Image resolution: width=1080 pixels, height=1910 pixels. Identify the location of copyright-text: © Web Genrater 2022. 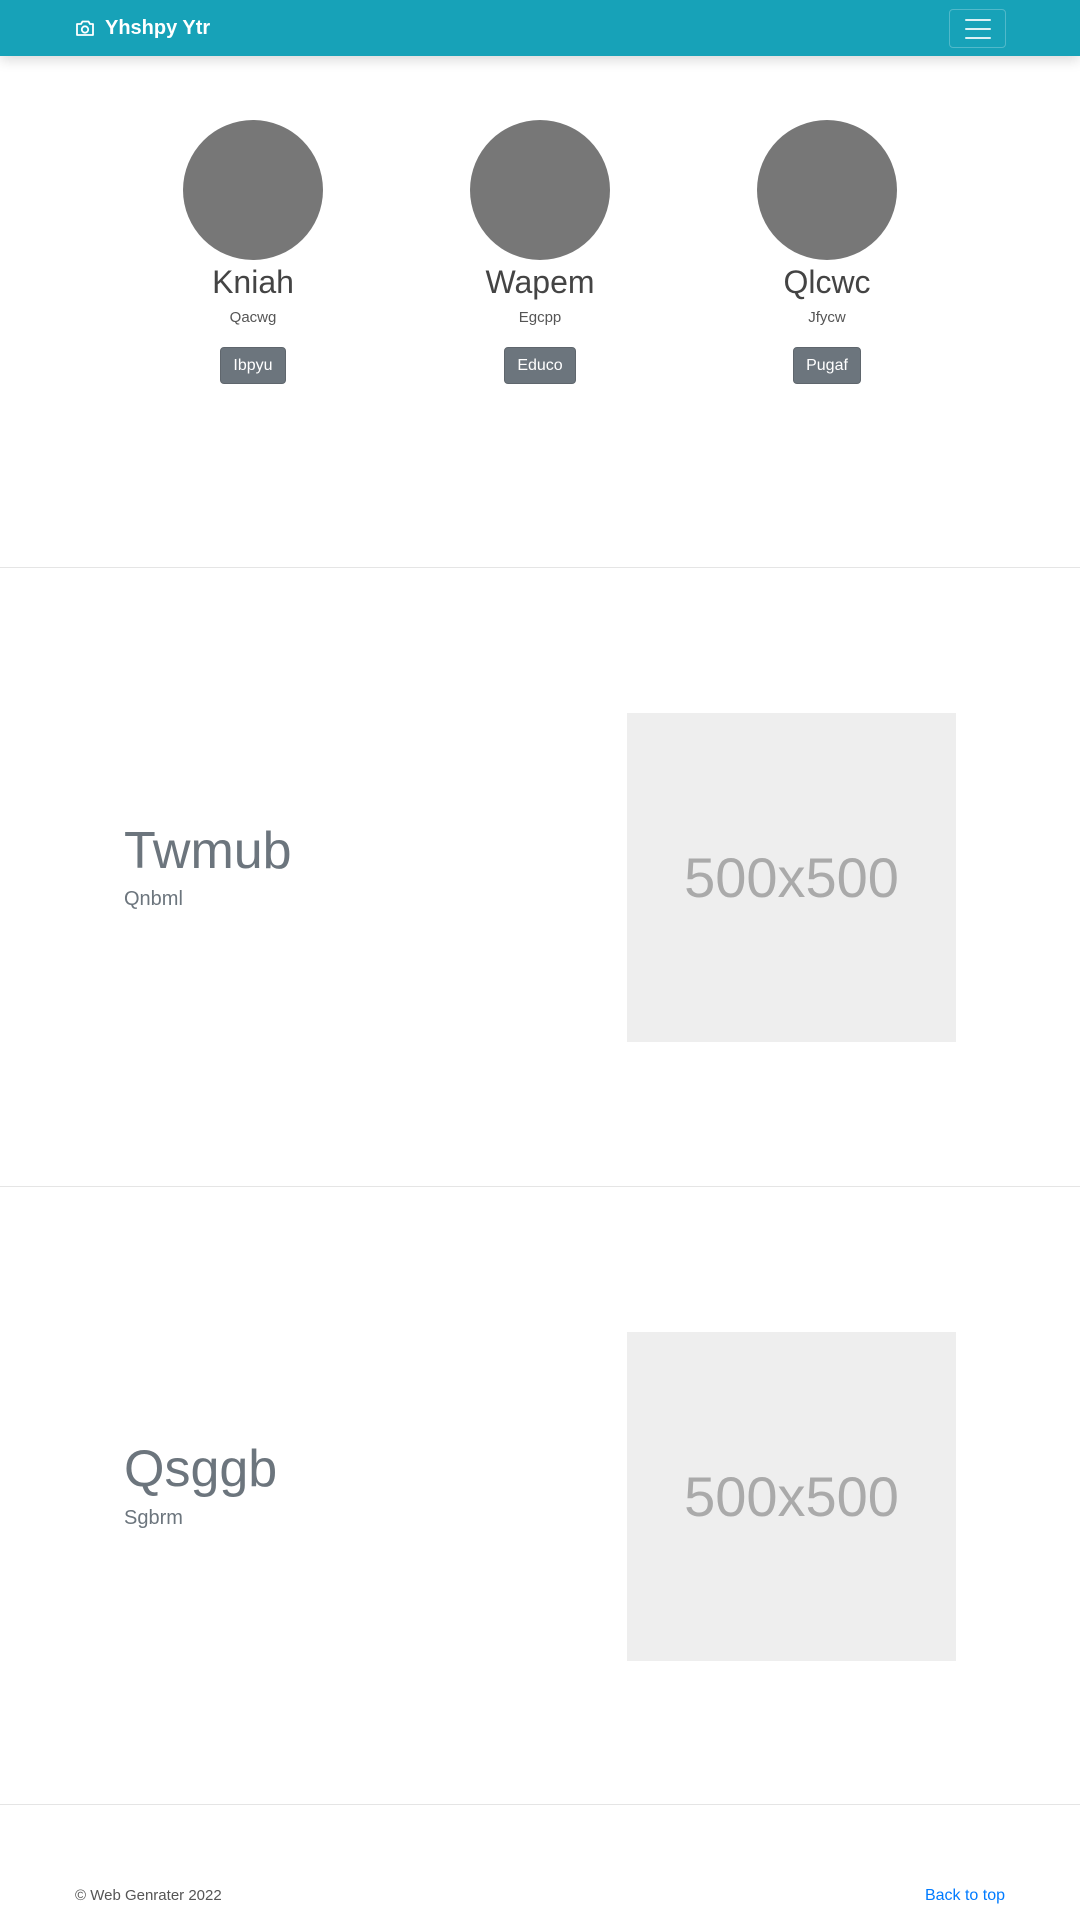
(148, 1895).